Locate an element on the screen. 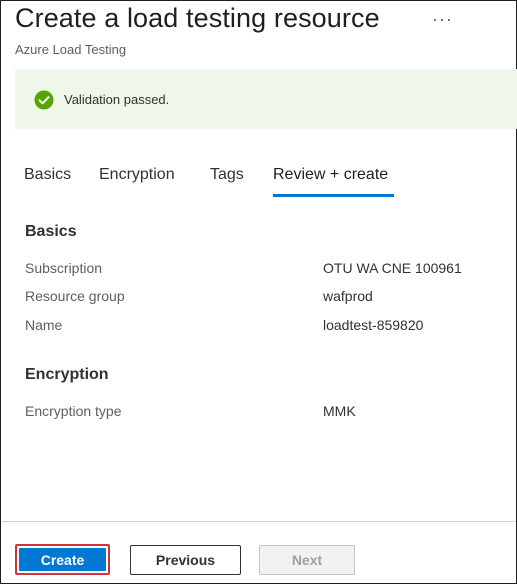  name-label: Name is located at coordinates (44, 325).